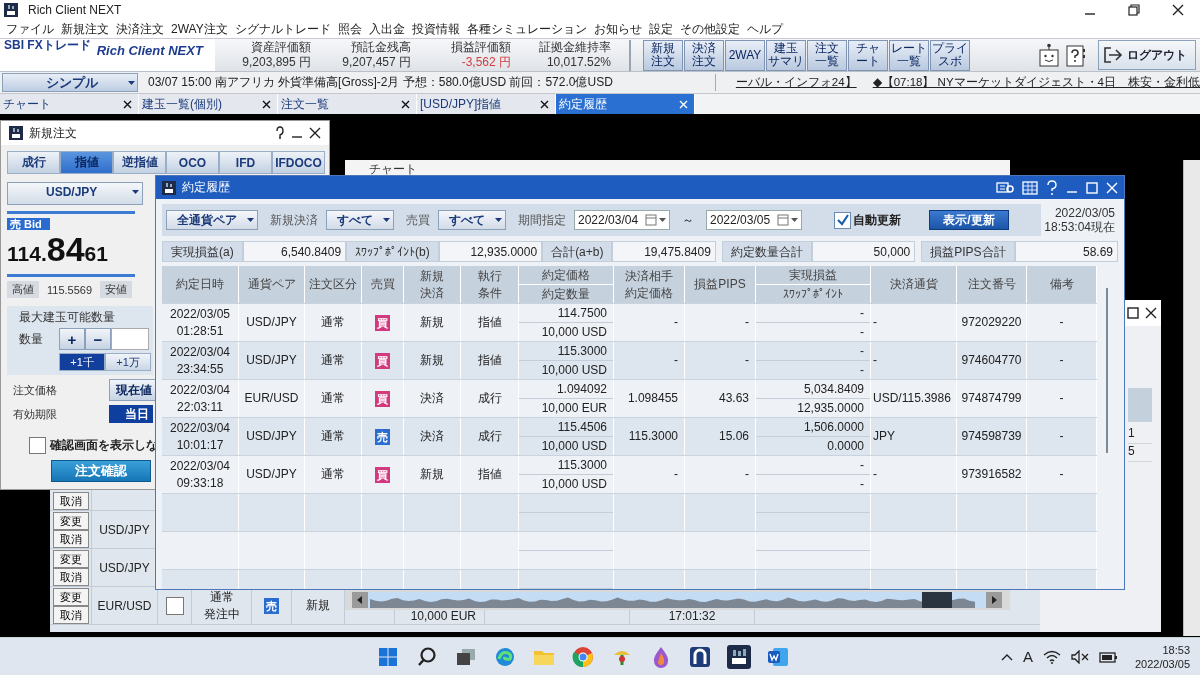  Describe the element at coordinates (1036, 82) in the screenshot. I see `news-link: ◆【07:18】 NYマーケットダイジェスト・4日 株安・金利低` at that location.